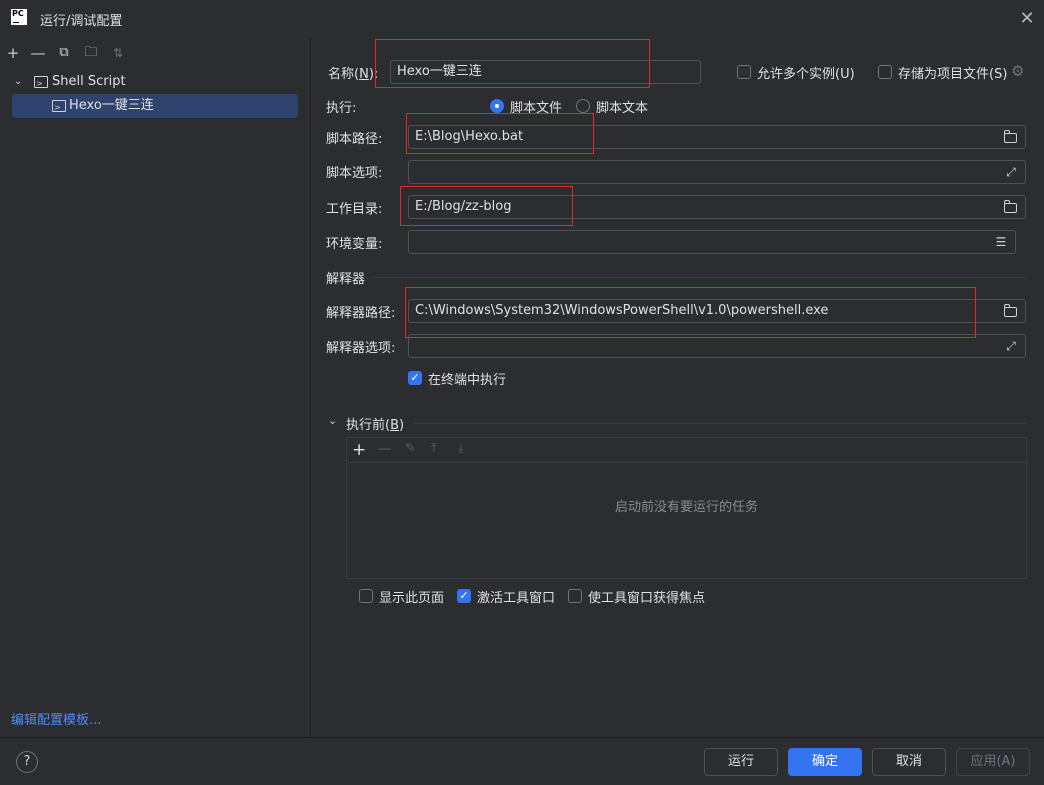 The width and height of the screenshot is (1044, 785). Describe the element at coordinates (885, 72) in the screenshot. I see `store-as-file-checkbox` at that location.